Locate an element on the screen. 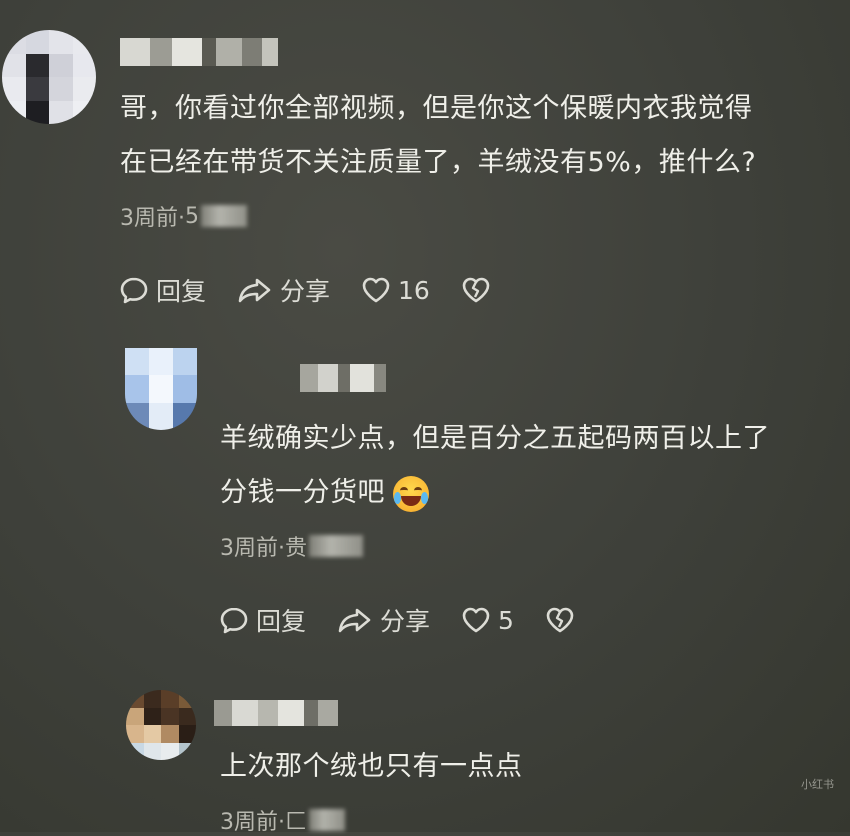  like-count: 16 is located at coordinates (414, 290).